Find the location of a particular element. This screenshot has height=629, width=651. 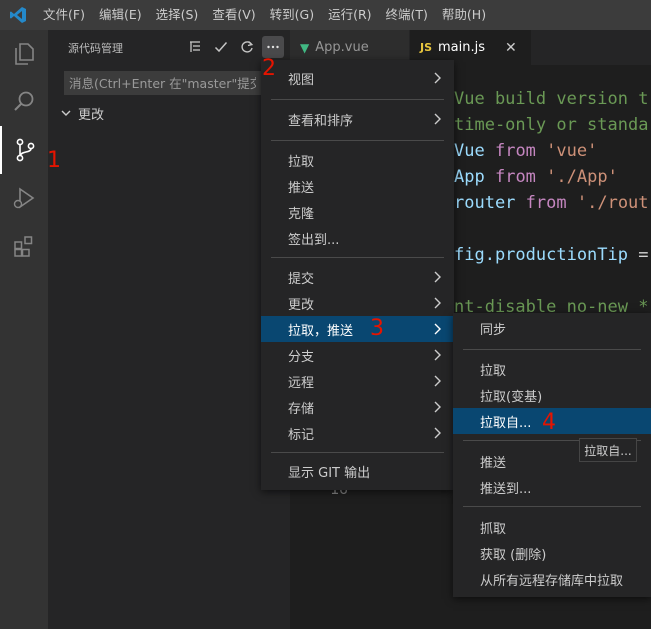

search-icon is located at coordinates (24, 102).